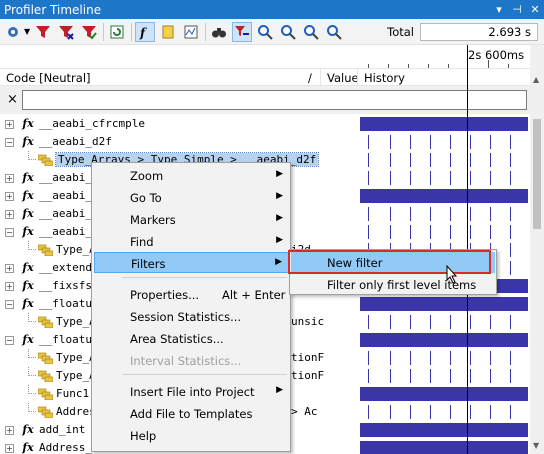 The image size is (544, 454). Describe the element at coordinates (452, 274) in the screenshot. I see `mouse-cursor-icon` at that location.